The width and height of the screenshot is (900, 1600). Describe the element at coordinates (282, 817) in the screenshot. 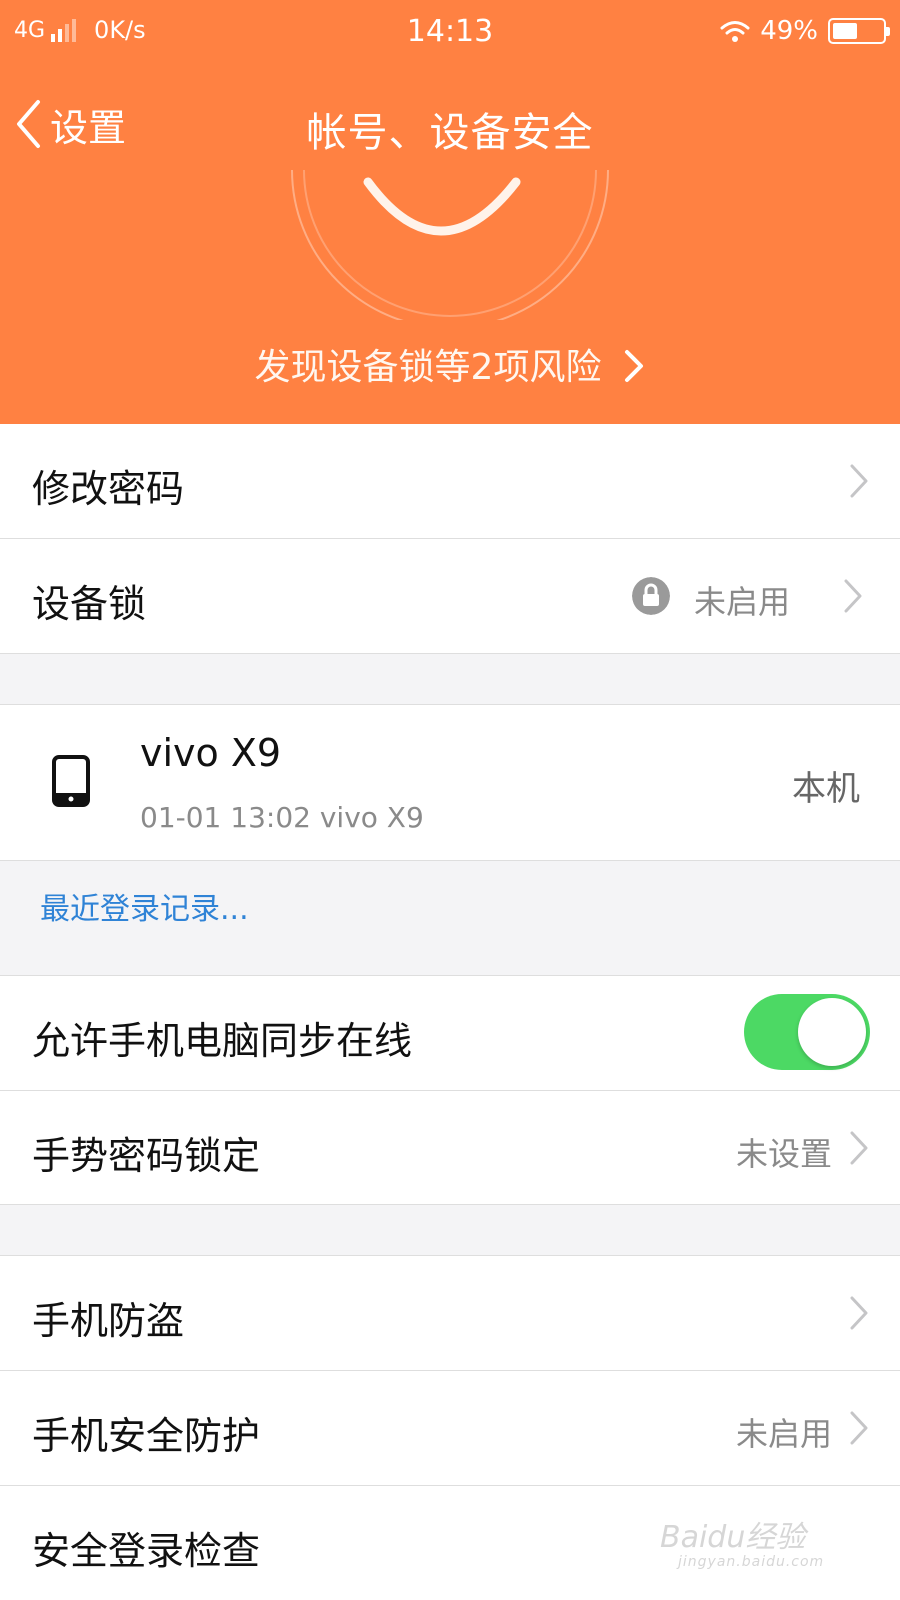

I see `device-login-detail: 01-01 13:02 vivo X9` at that location.